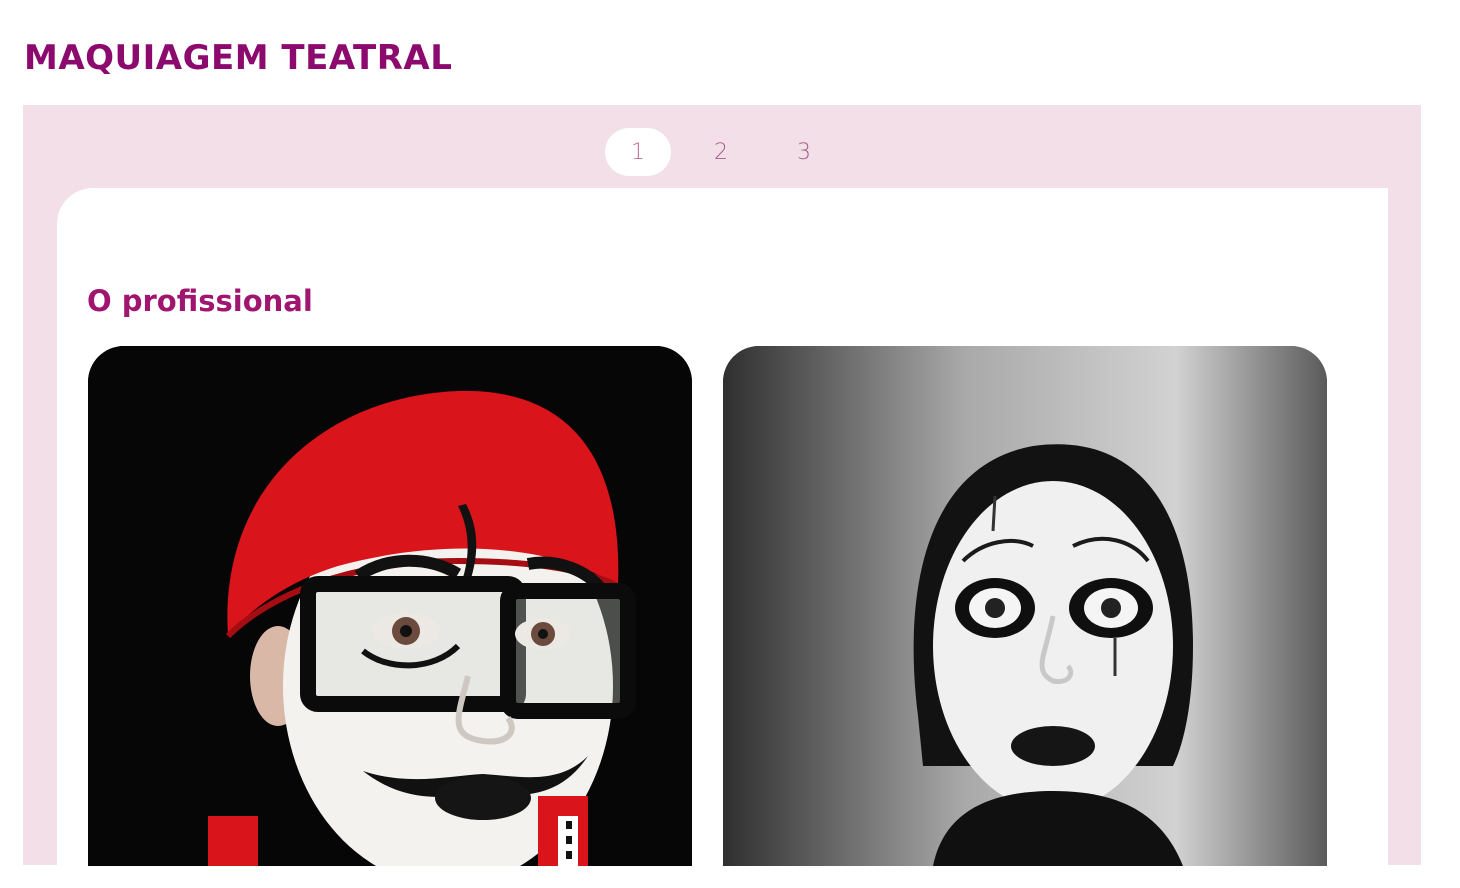 The image size is (1460, 888). I want to click on pagination: 1 2 3, so click(729, 152).